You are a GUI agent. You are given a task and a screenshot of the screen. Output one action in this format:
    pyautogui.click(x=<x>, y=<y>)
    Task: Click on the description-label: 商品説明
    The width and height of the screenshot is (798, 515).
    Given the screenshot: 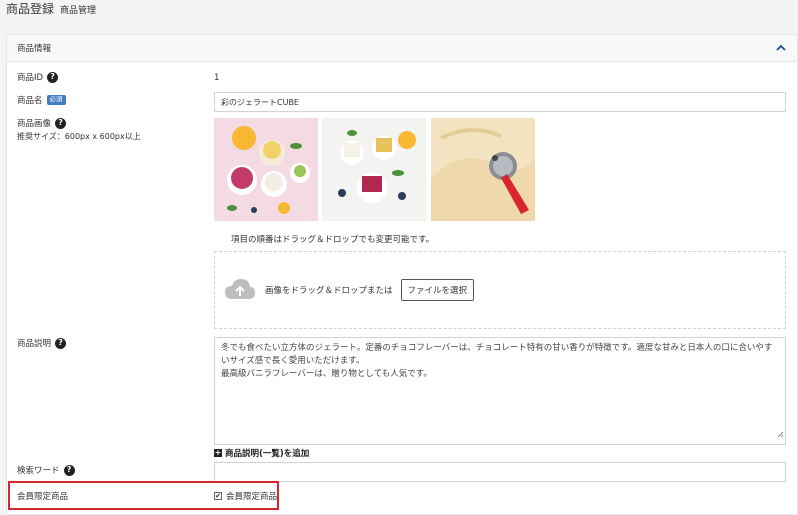 What is the action you would take?
    pyautogui.click(x=34, y=344)
    